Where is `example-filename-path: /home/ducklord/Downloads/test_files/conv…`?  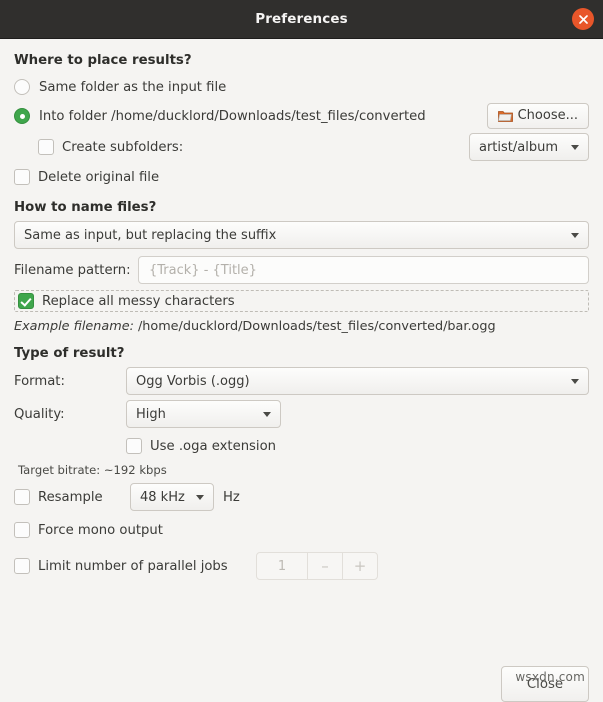 example-filename-path: /home/ducklord/Downloads/test_files/conv… is located at coordinates (314, 327).